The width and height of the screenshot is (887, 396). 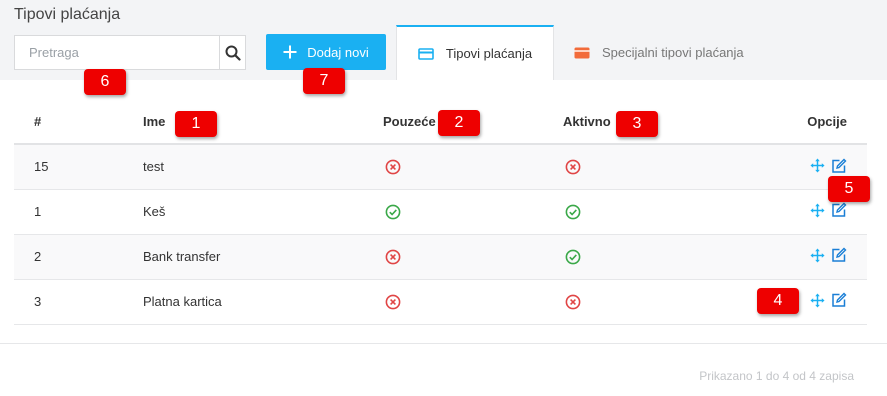 I want to click on callout-badge: 3, so click(x=637, y=124).